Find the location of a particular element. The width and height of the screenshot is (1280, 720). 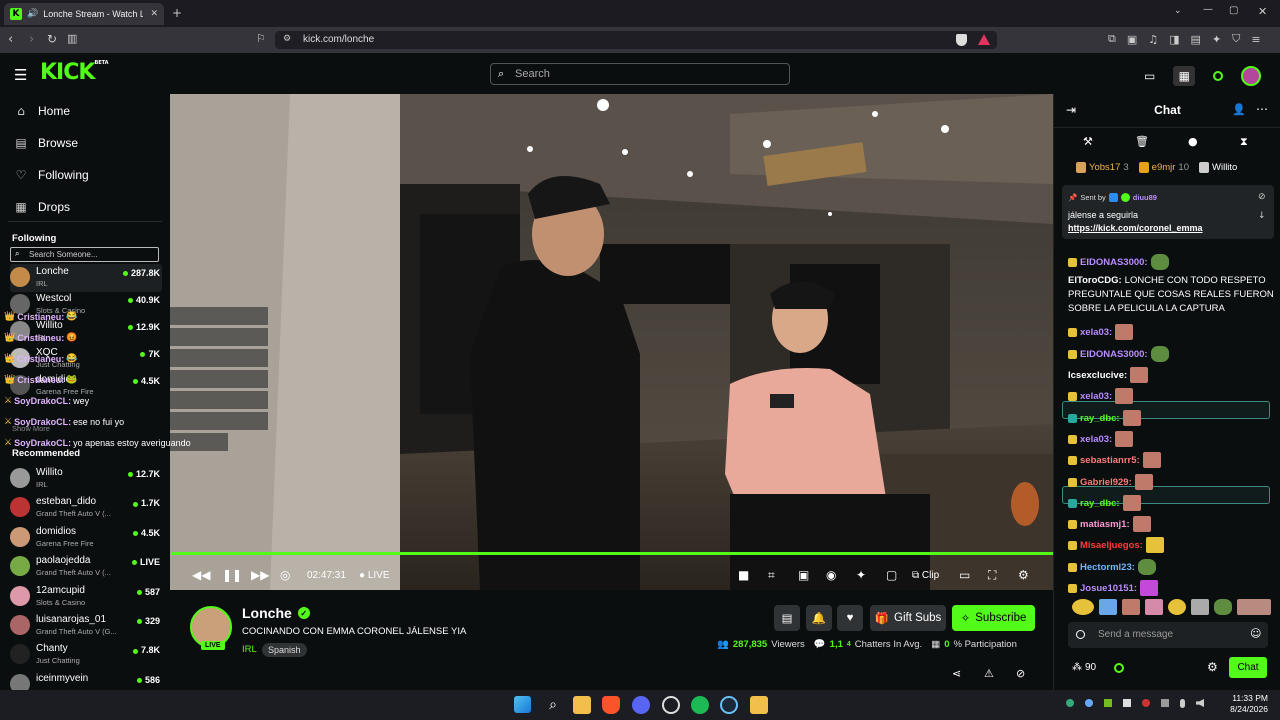

obs-icon is located at coordinates (671, 705).